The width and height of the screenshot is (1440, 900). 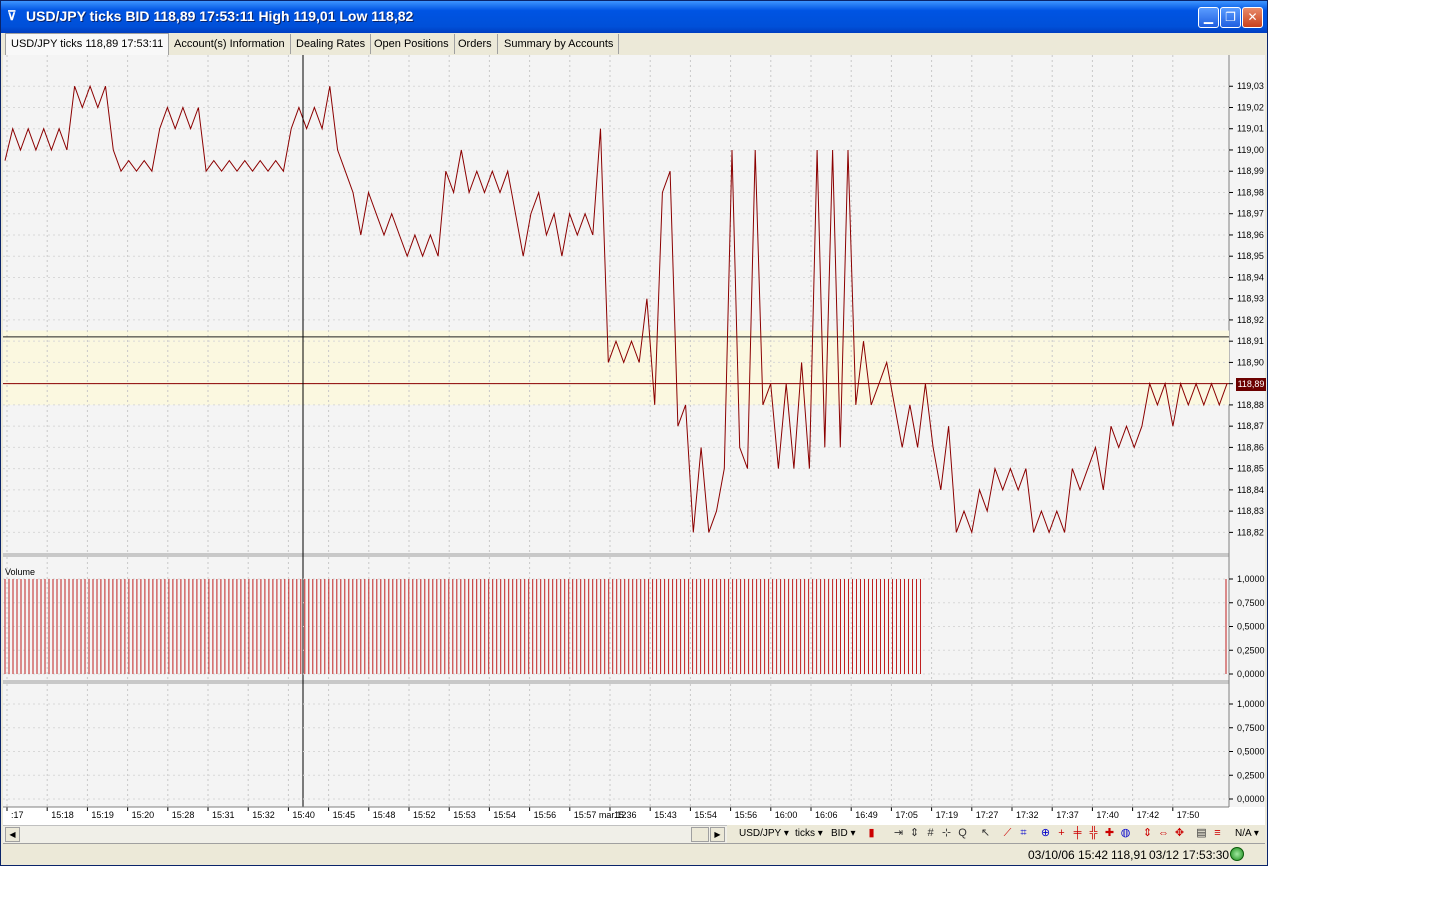 What do you see at coordinates (962, 833) in the screenshot?
I see `q-icon: Q` at bounding box center [962, 833].